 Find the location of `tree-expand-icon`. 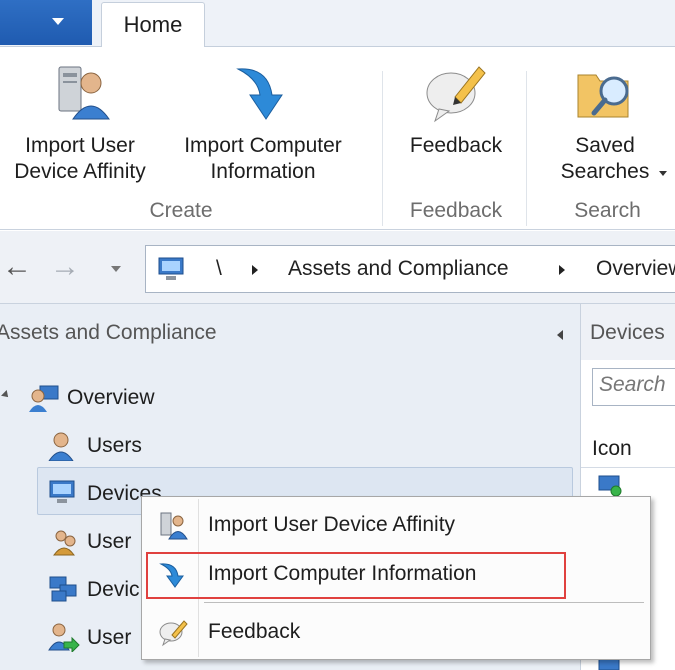

tree-expand-icon is located at coordinates (6, 395).